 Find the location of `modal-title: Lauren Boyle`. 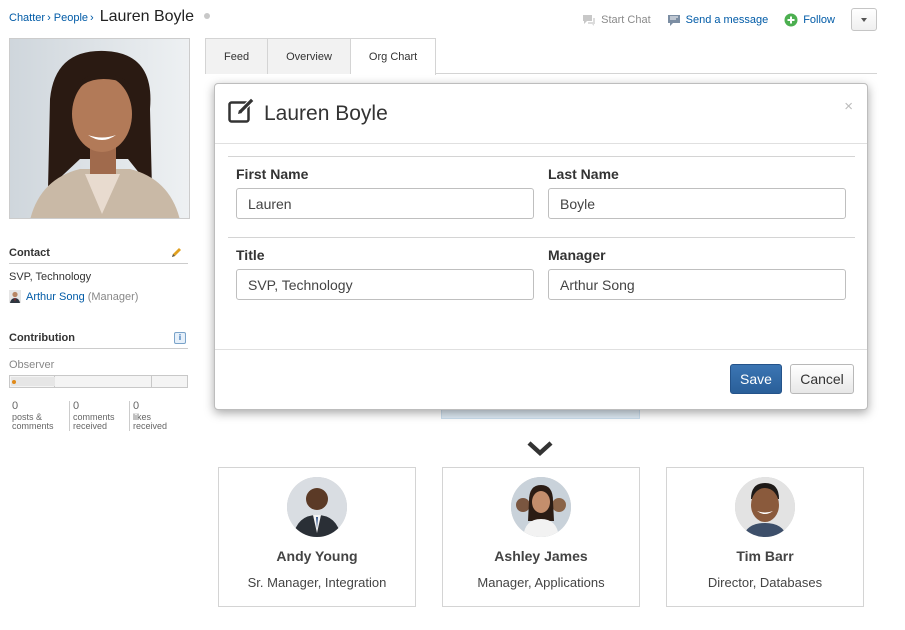

modal-title: Lauren Boyle is located at coordinates (326, 113).